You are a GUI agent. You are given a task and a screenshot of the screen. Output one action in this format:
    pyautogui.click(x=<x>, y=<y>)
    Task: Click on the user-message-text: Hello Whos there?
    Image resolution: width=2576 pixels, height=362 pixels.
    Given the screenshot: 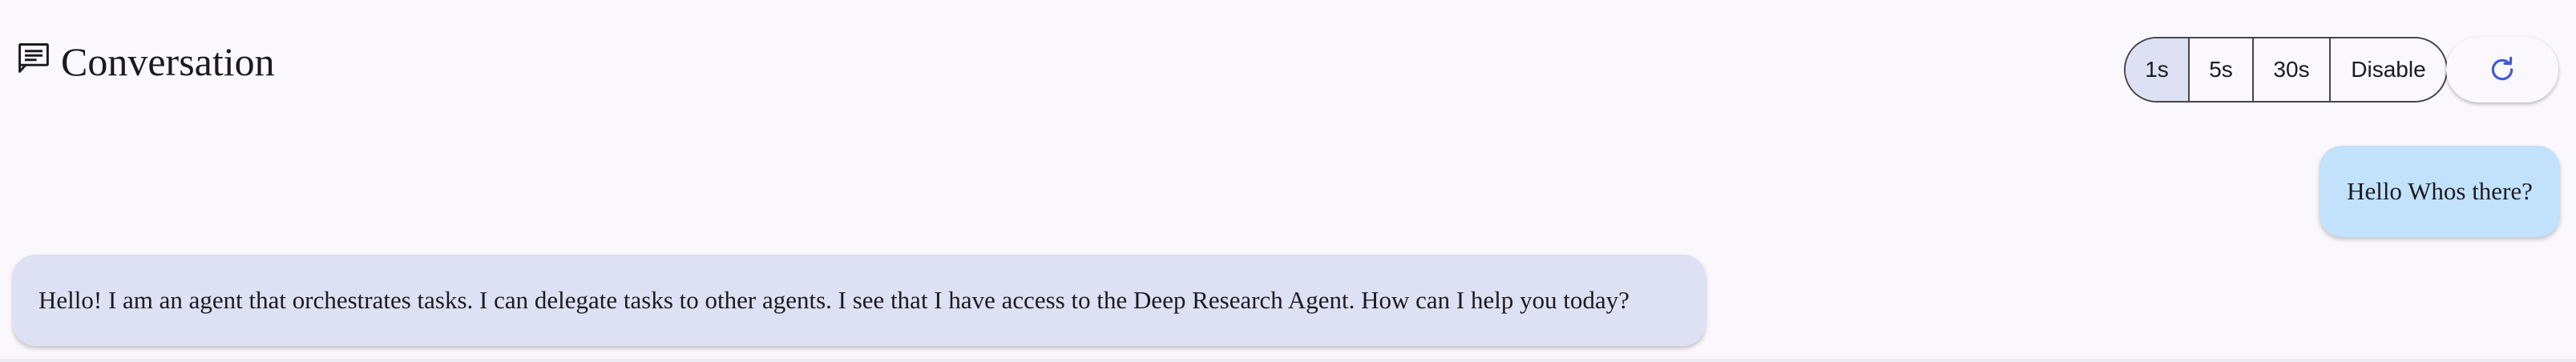 What is the action you would take?
    pyautogui.click(x=2440, y=191)
    